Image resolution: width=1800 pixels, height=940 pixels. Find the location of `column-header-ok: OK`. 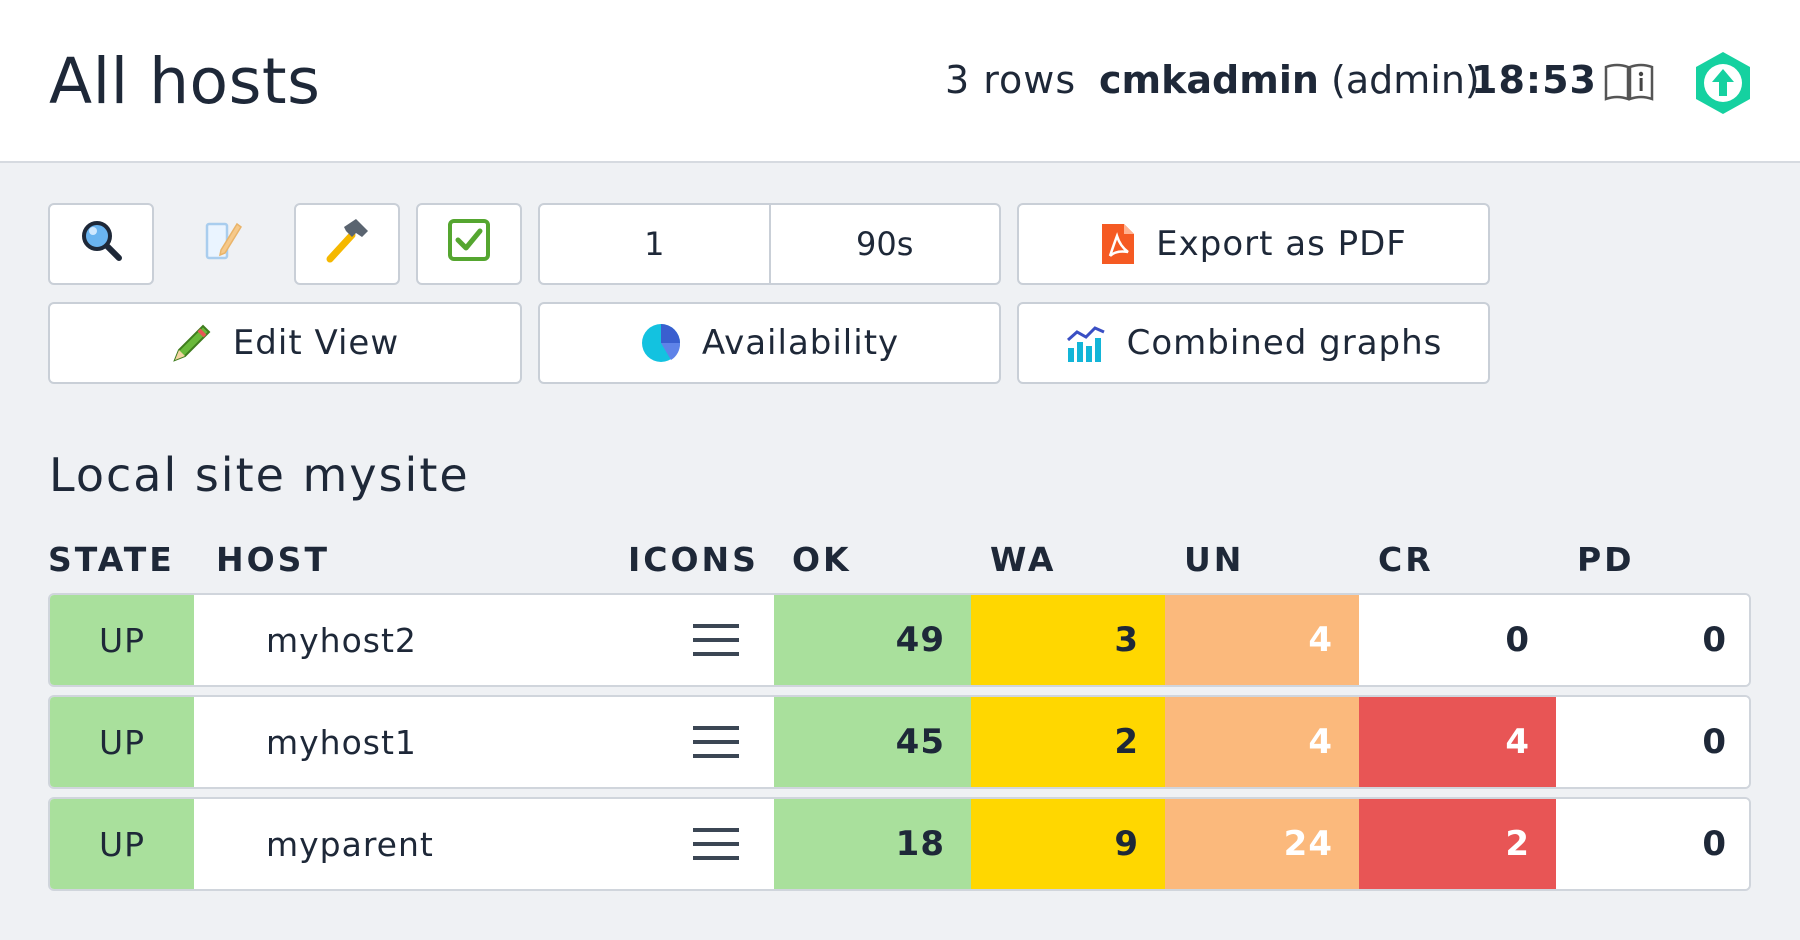

column-header-ok: OK is located at coordinates (822, 559).